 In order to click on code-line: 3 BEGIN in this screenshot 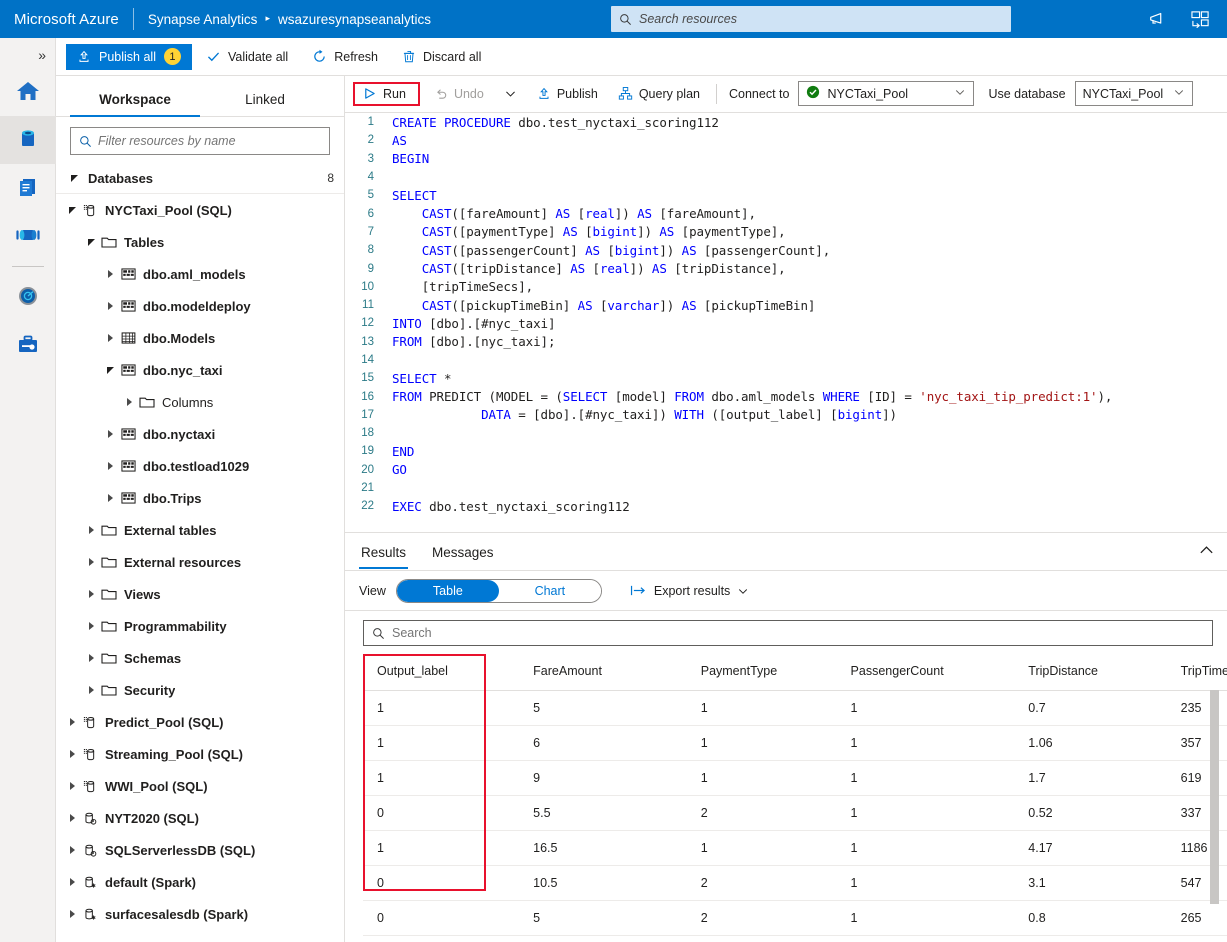, I will do `click(786, 159)`.